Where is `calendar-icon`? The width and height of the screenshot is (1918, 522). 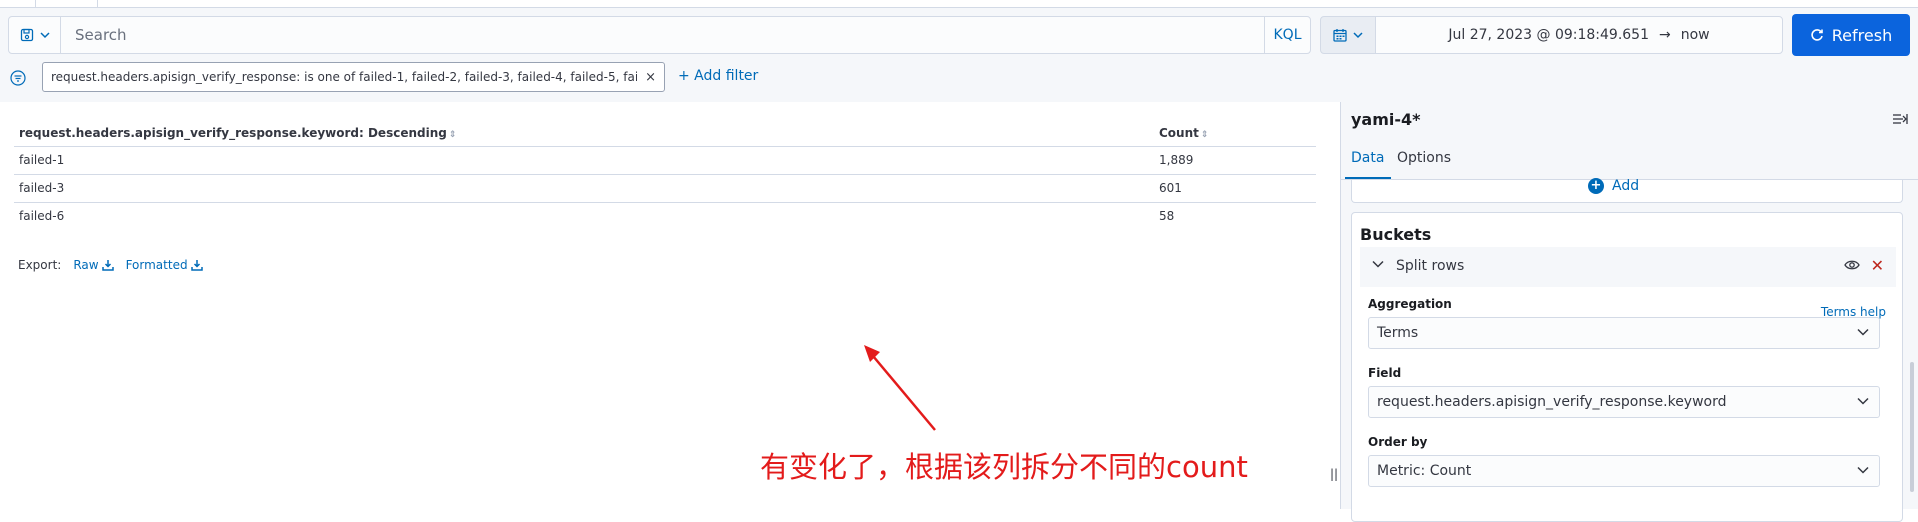 calendar-icon is located at coordinates (1340, 35).